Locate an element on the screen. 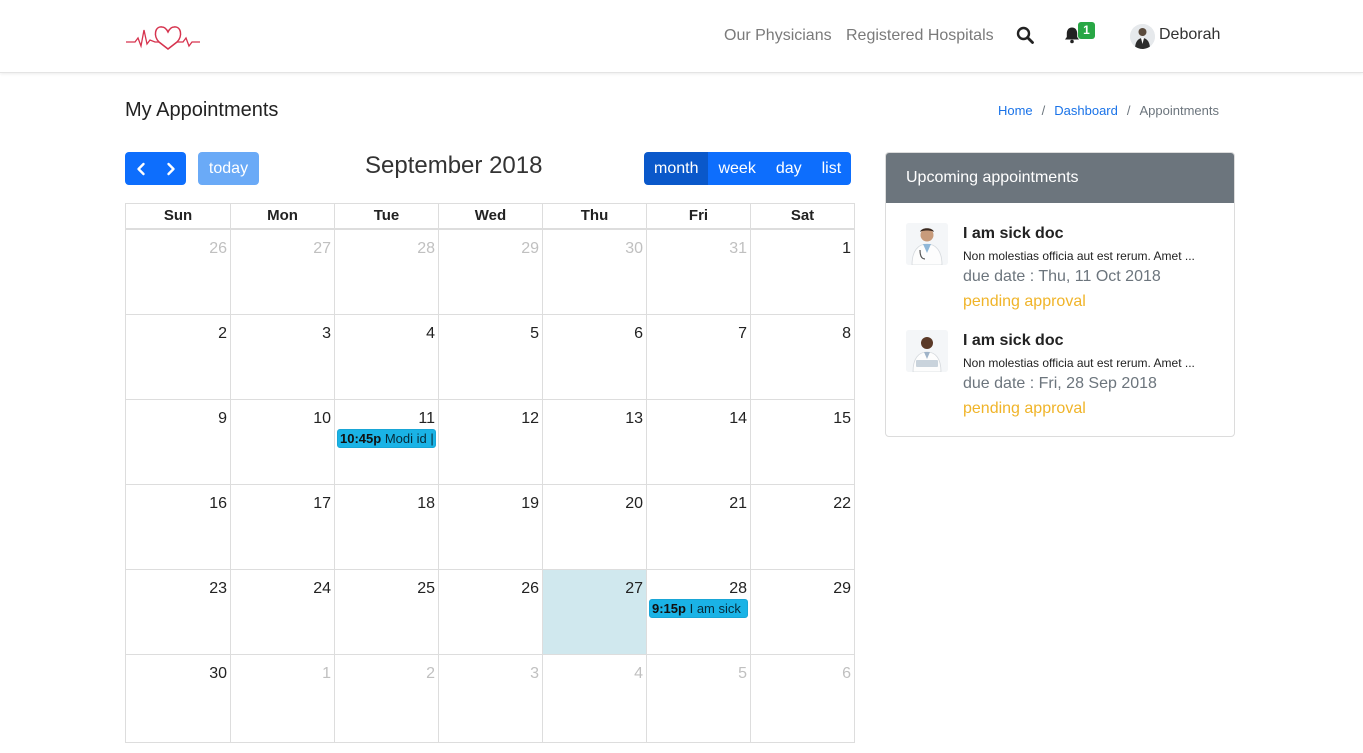 The width and height of the screenshot is (1363, 753). day-number: 30 is located at coordinates (218, 673).